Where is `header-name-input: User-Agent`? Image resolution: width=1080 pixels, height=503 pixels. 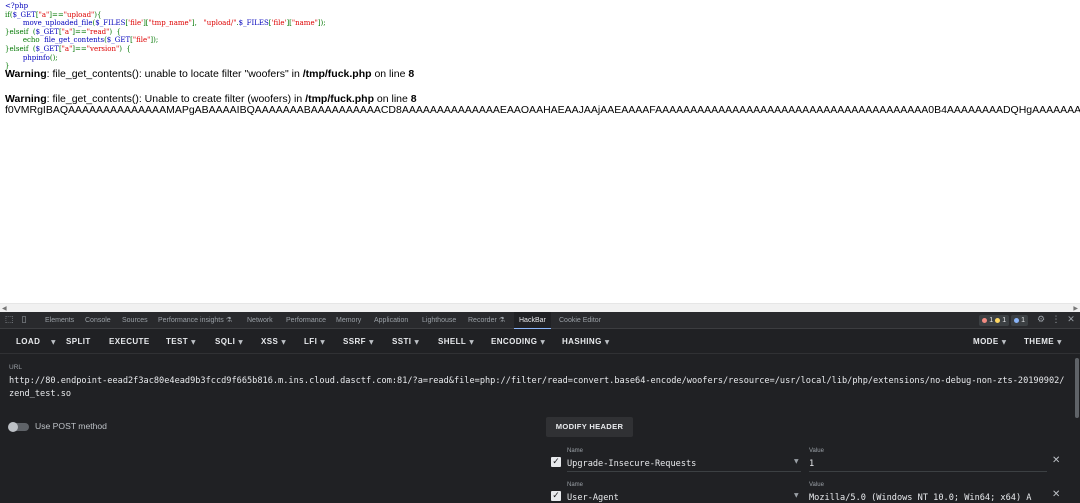 header-name-input: User-Agent is located at coordinates (684, 498).